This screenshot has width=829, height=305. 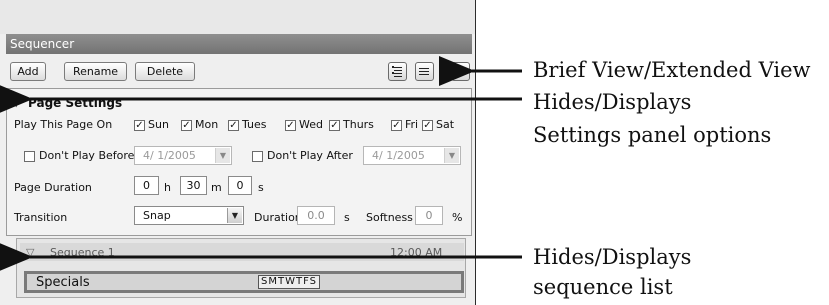 I want to click on sequence-callout-line1: Hides/Displays, so click(x=612, y=257).